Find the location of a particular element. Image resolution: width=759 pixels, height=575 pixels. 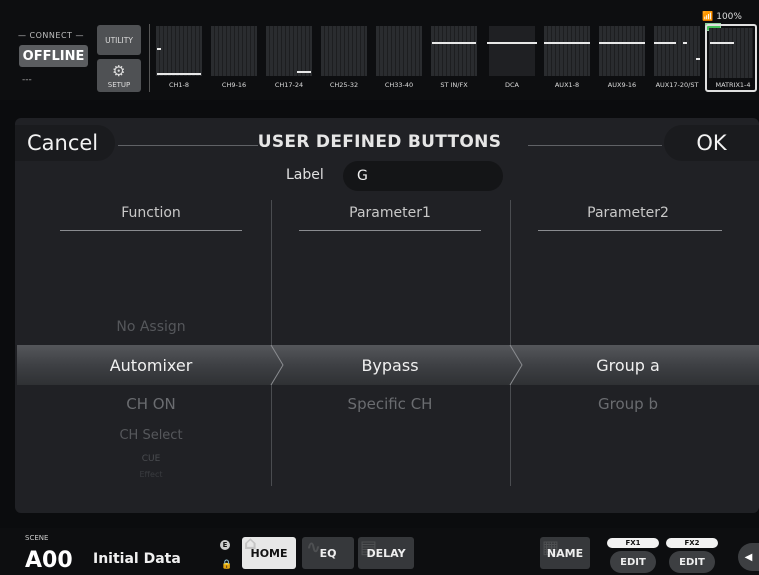

eq-icon: ∿ is located at coordinates (314, 547).